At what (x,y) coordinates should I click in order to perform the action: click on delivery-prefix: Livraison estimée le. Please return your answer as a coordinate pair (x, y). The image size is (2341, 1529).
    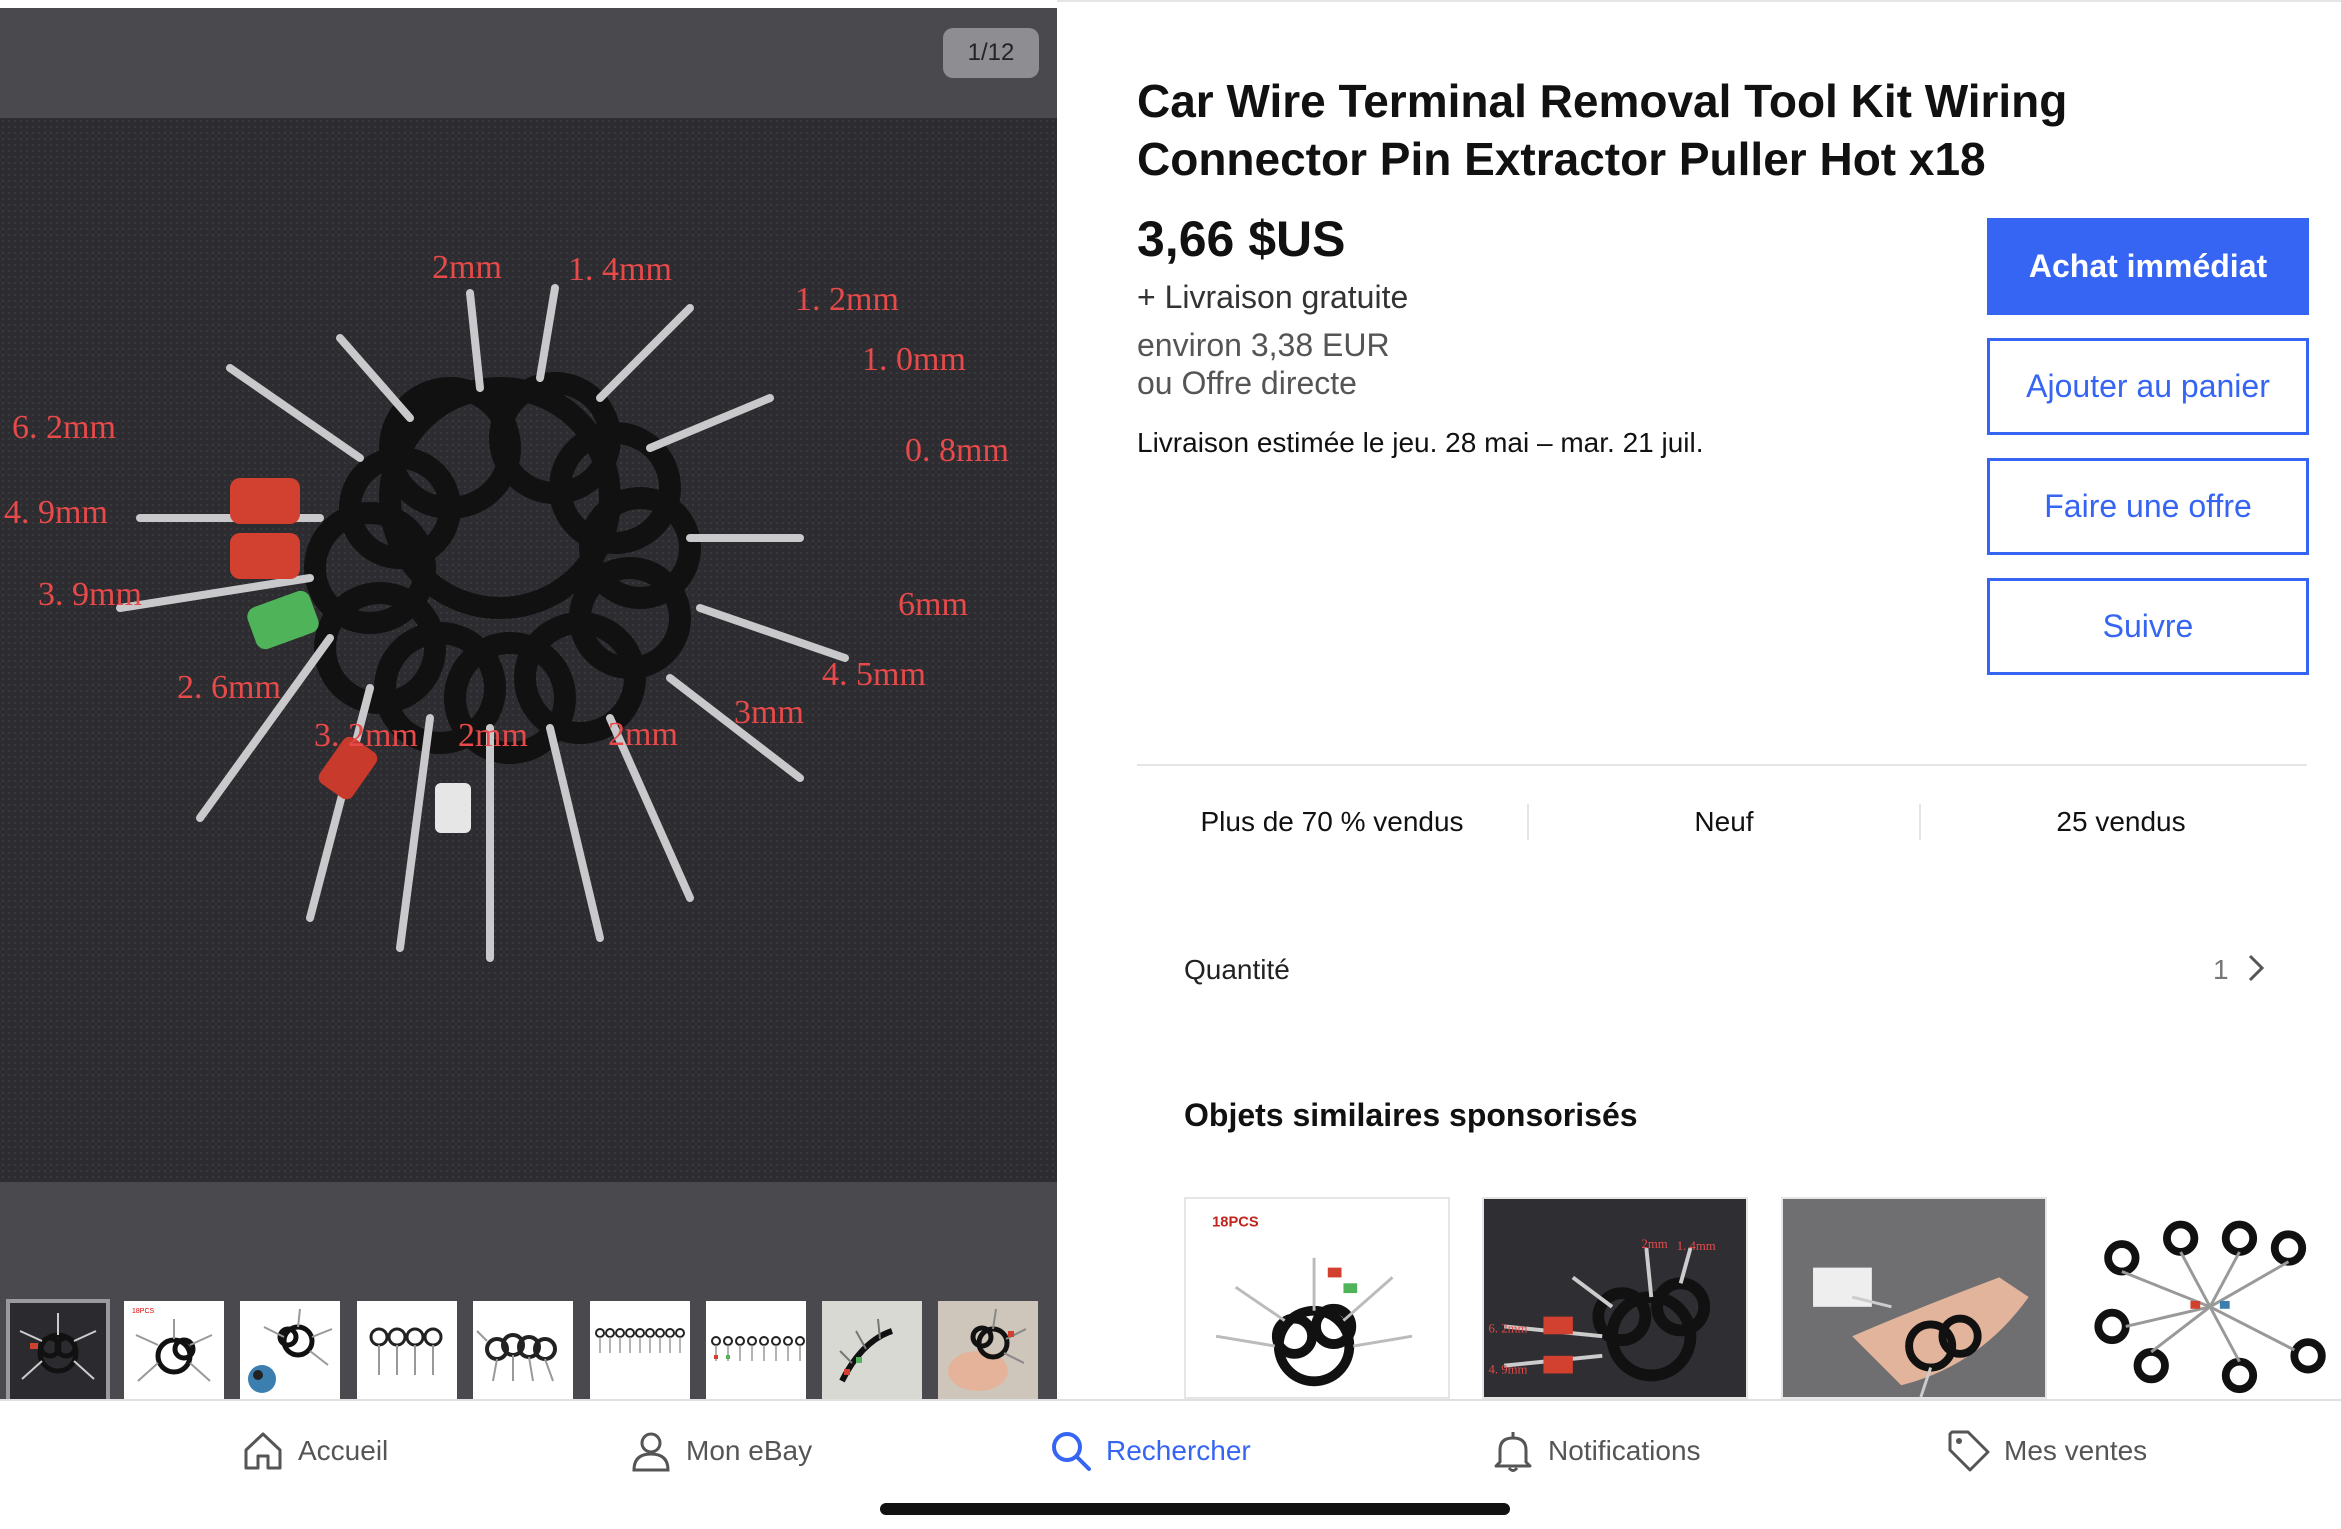
    Looking at the image, I should click on (1265, 442).